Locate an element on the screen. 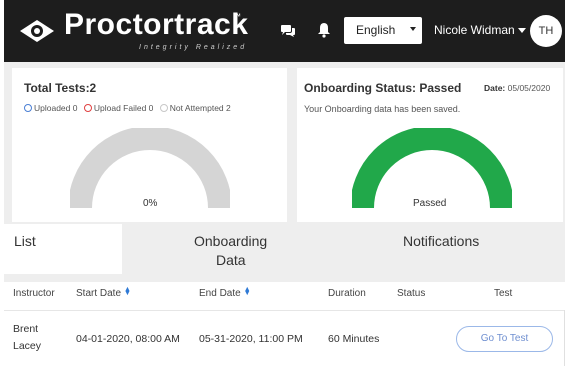 This screenshot has width=569, height=367. cell-instructor-last: Lacey is located at coordinates (27, 346).